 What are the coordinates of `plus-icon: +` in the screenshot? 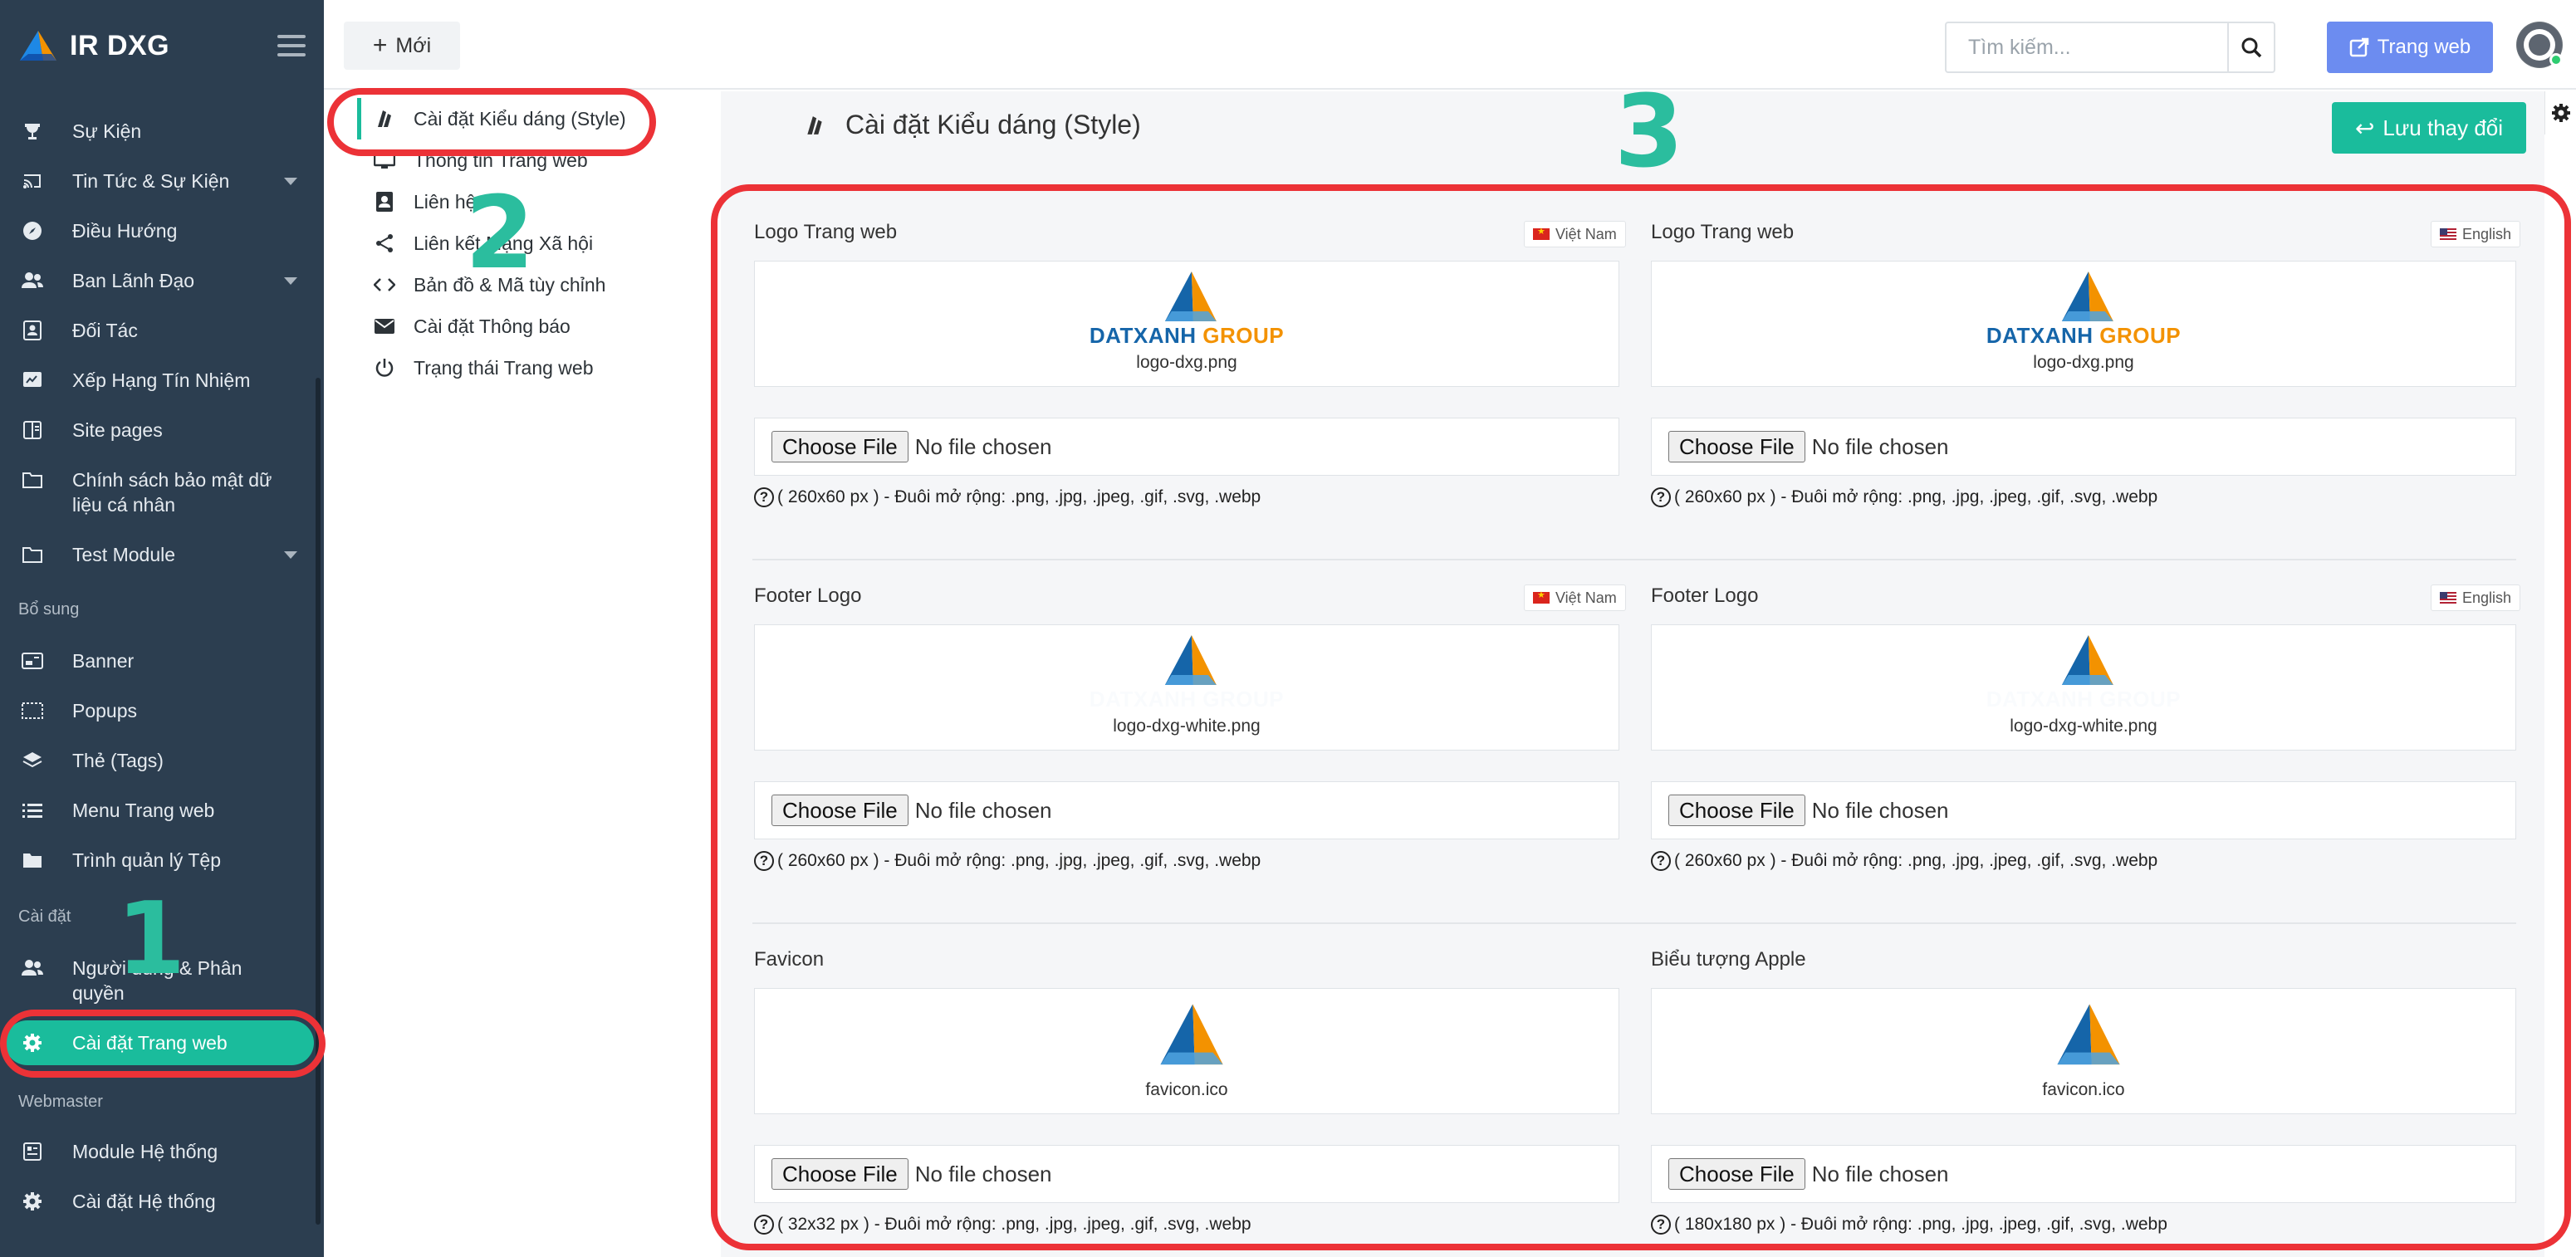 It's located at (380, 45).